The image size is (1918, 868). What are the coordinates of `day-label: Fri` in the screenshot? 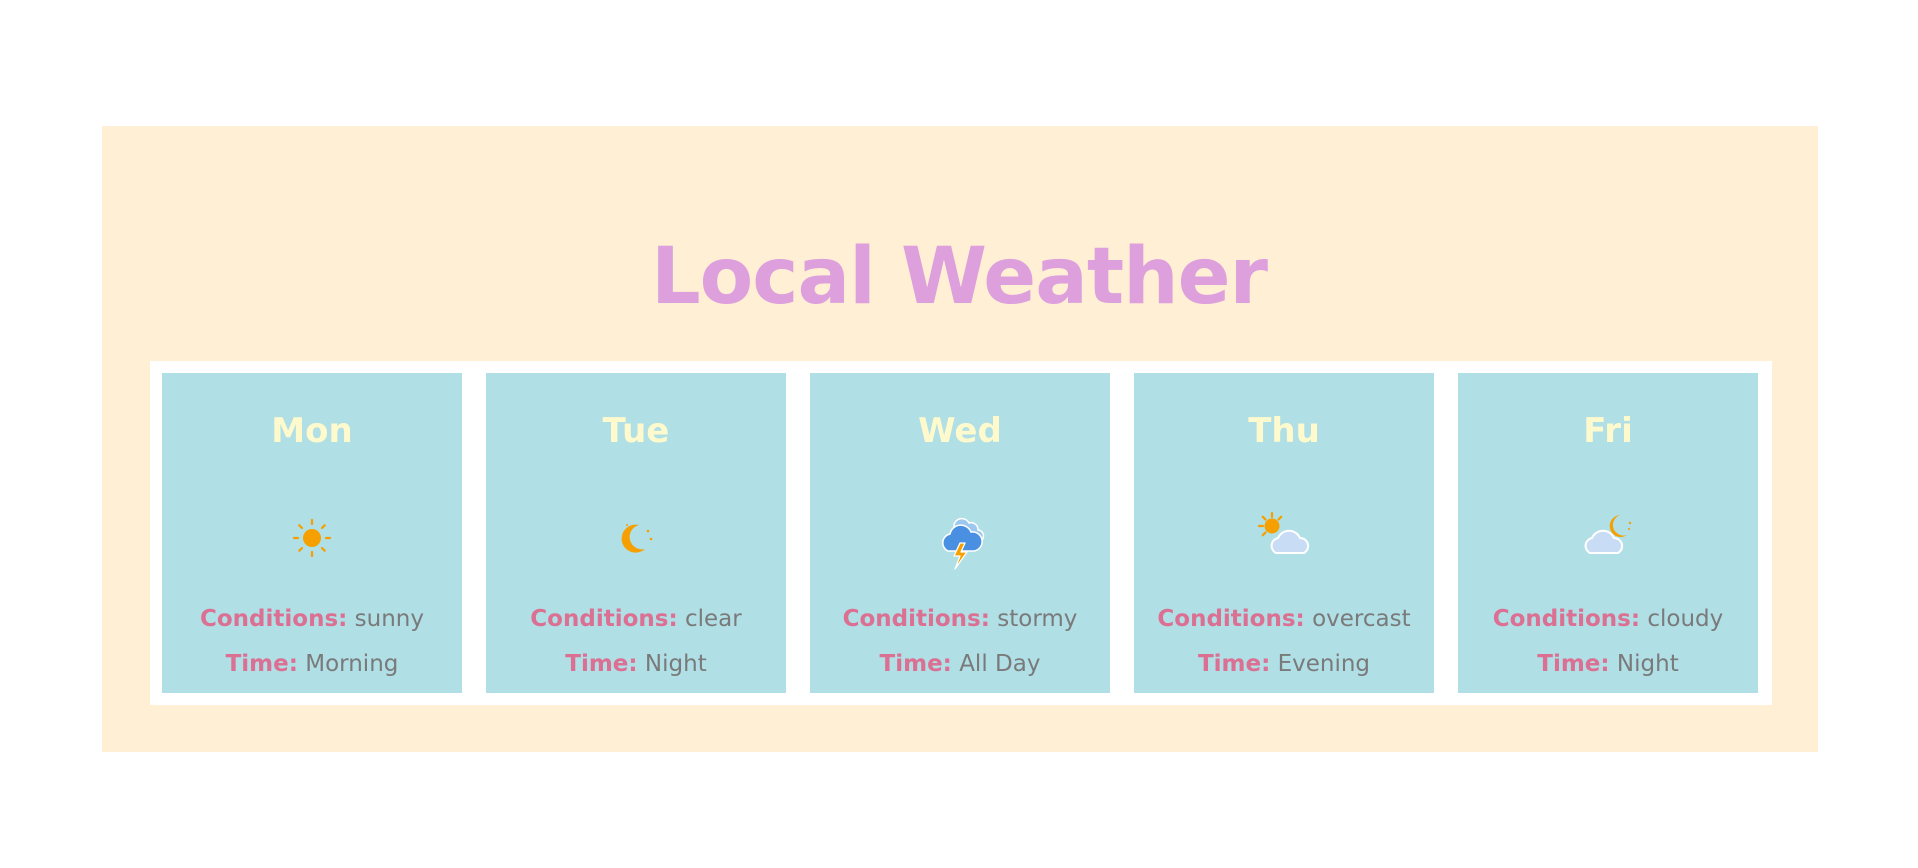 It's located at (1608, 431).